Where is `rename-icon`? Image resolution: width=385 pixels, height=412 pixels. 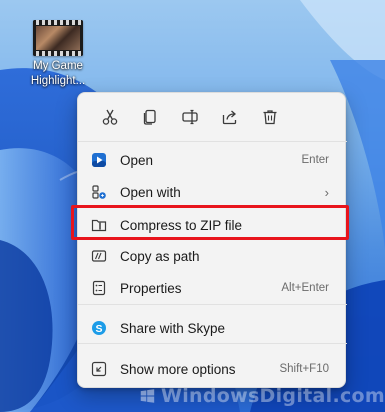 rename-icon is located at coordinates (190, 117).